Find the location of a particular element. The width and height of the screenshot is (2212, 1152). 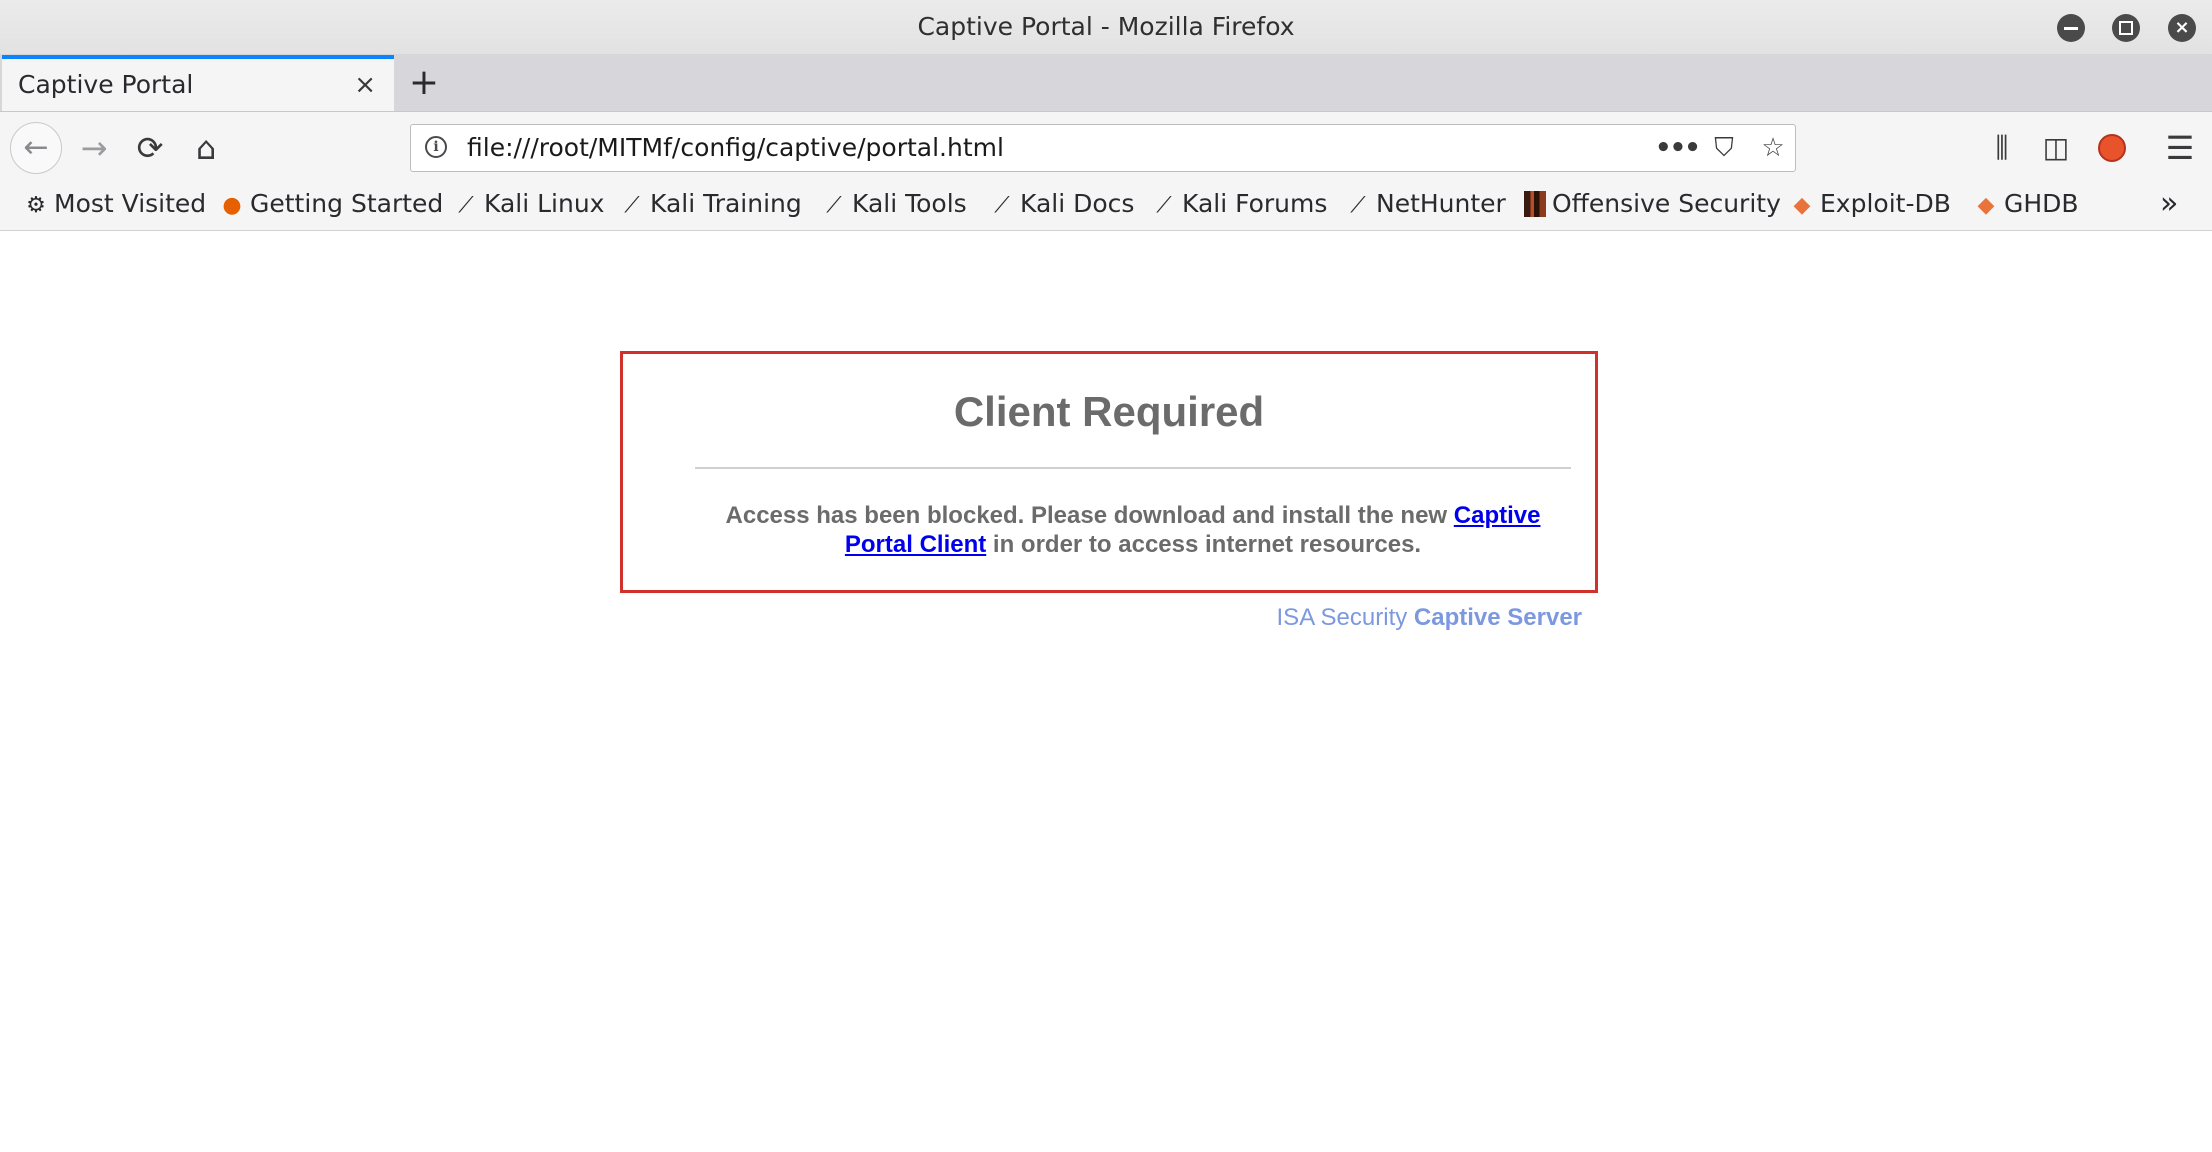

pocket-icon: ⛉ is located at coordinates (1724, 148).